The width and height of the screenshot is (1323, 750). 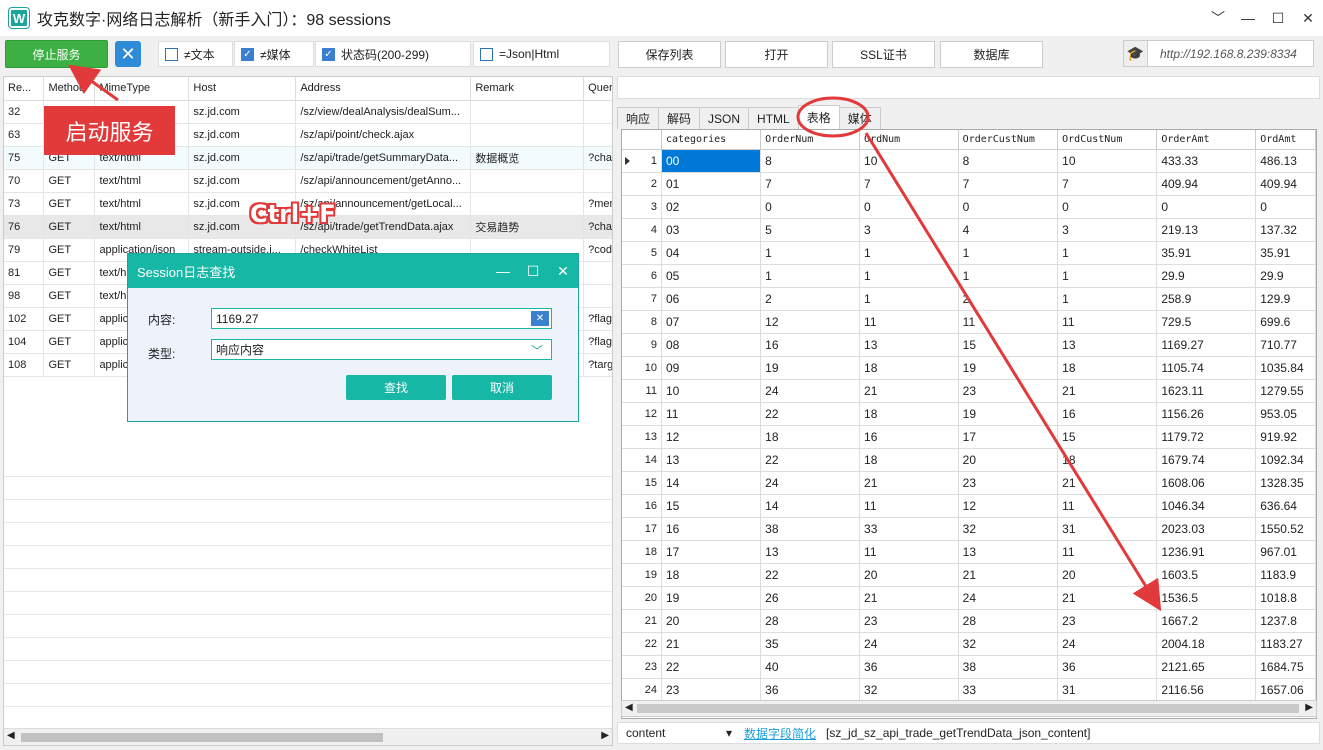 I want to click on grid-cell: 28, so click(x=1008, y=621).